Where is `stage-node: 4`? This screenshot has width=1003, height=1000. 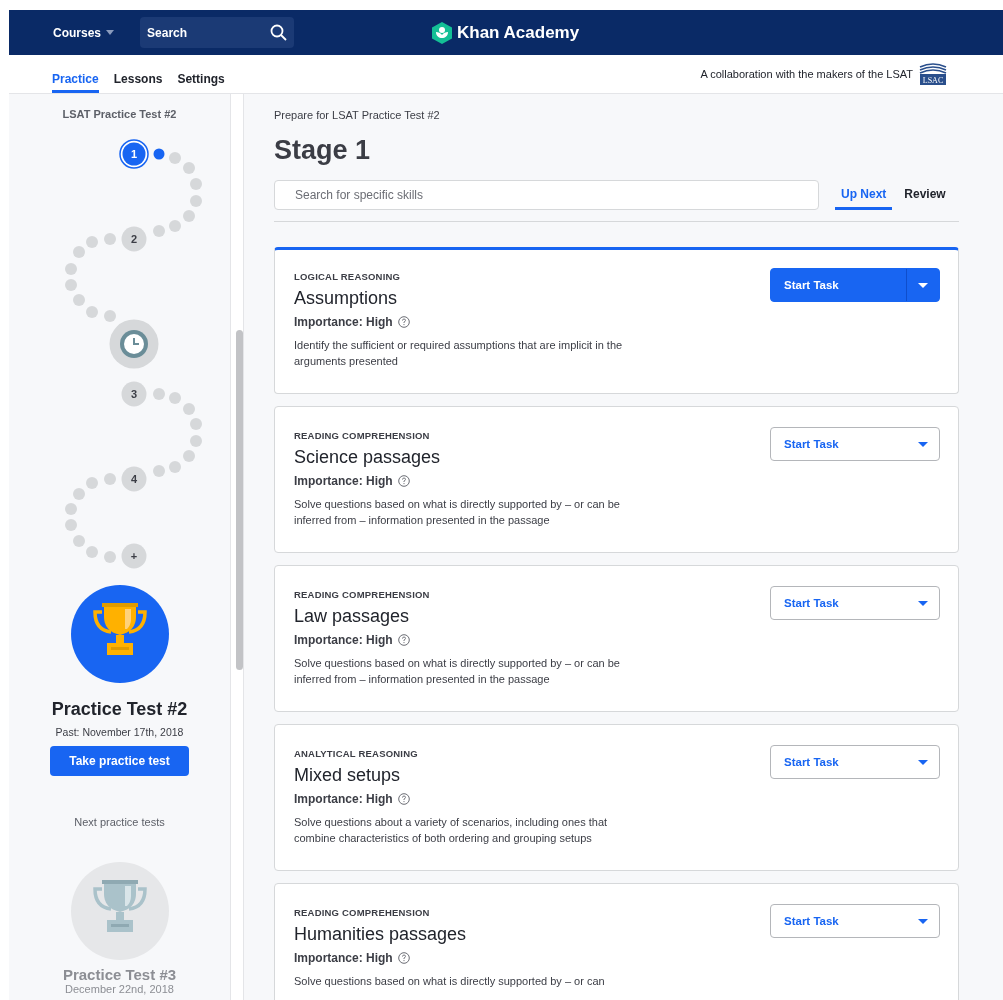
stage-node: 4 is located at coordinates (133, 479).